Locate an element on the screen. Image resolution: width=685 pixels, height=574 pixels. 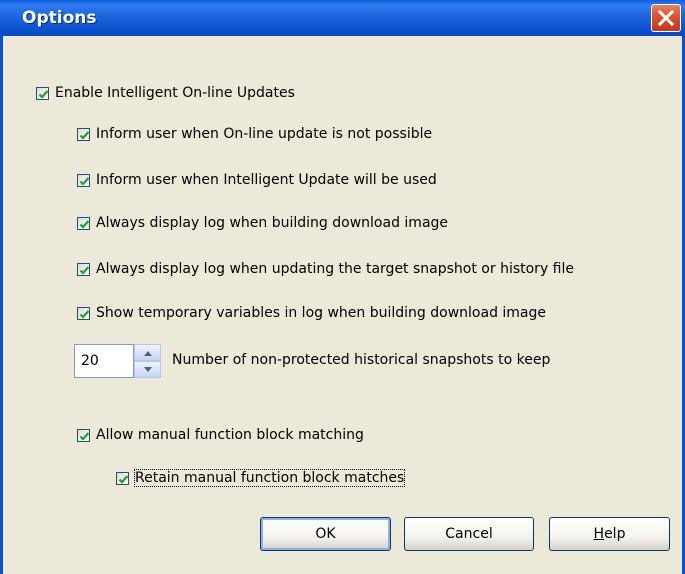
snapshots-spinner is located at coordinates (119, 361).